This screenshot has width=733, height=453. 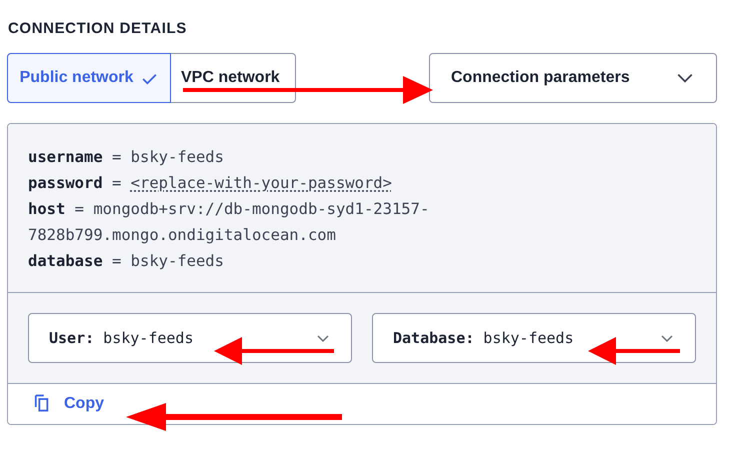 What do you see at coordinates (69, 403) in the screenshot?
I see `copy-button: Copy` at bounding box center [69, 403].